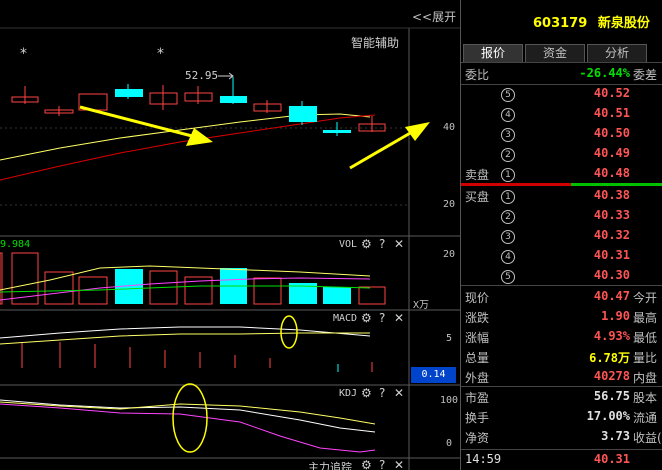 This screenshot has width=662, height=470. What do you see at coordinates (561, 94) in the screenshot?
I see `ask-row: 5 40.52` at bounding box center [561, 94].